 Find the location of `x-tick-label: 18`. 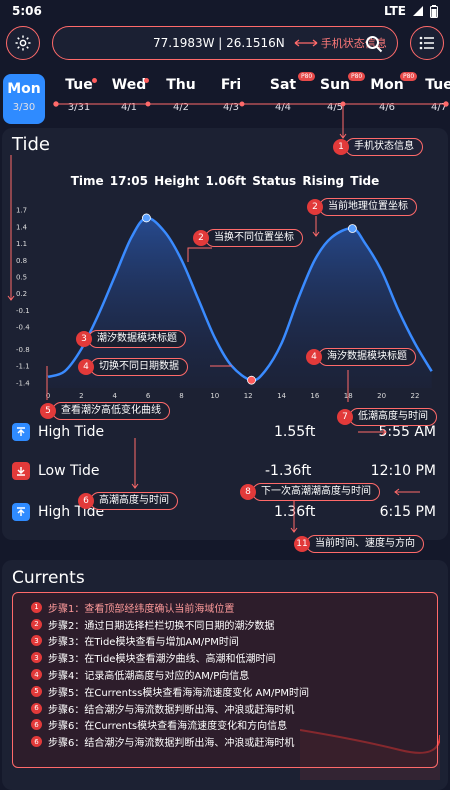

x-tick-label: 18 is located at coordinates (348, 396).